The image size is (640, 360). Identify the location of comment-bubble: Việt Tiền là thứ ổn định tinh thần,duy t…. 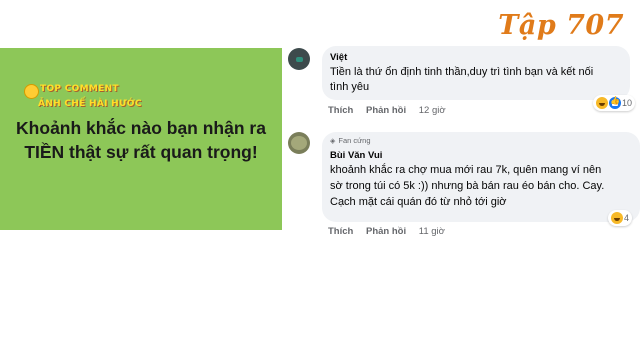
(476, 73).